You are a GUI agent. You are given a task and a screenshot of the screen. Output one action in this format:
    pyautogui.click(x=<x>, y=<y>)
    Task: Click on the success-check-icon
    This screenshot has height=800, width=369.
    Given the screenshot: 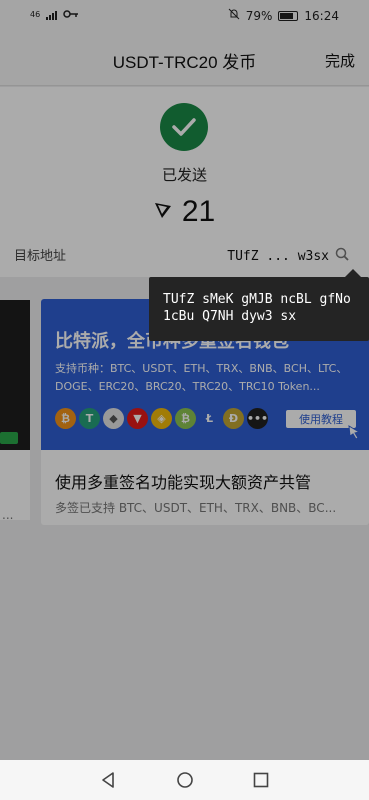 What is the action you would take?
    pyautogui.click(x=184, y=127)
    